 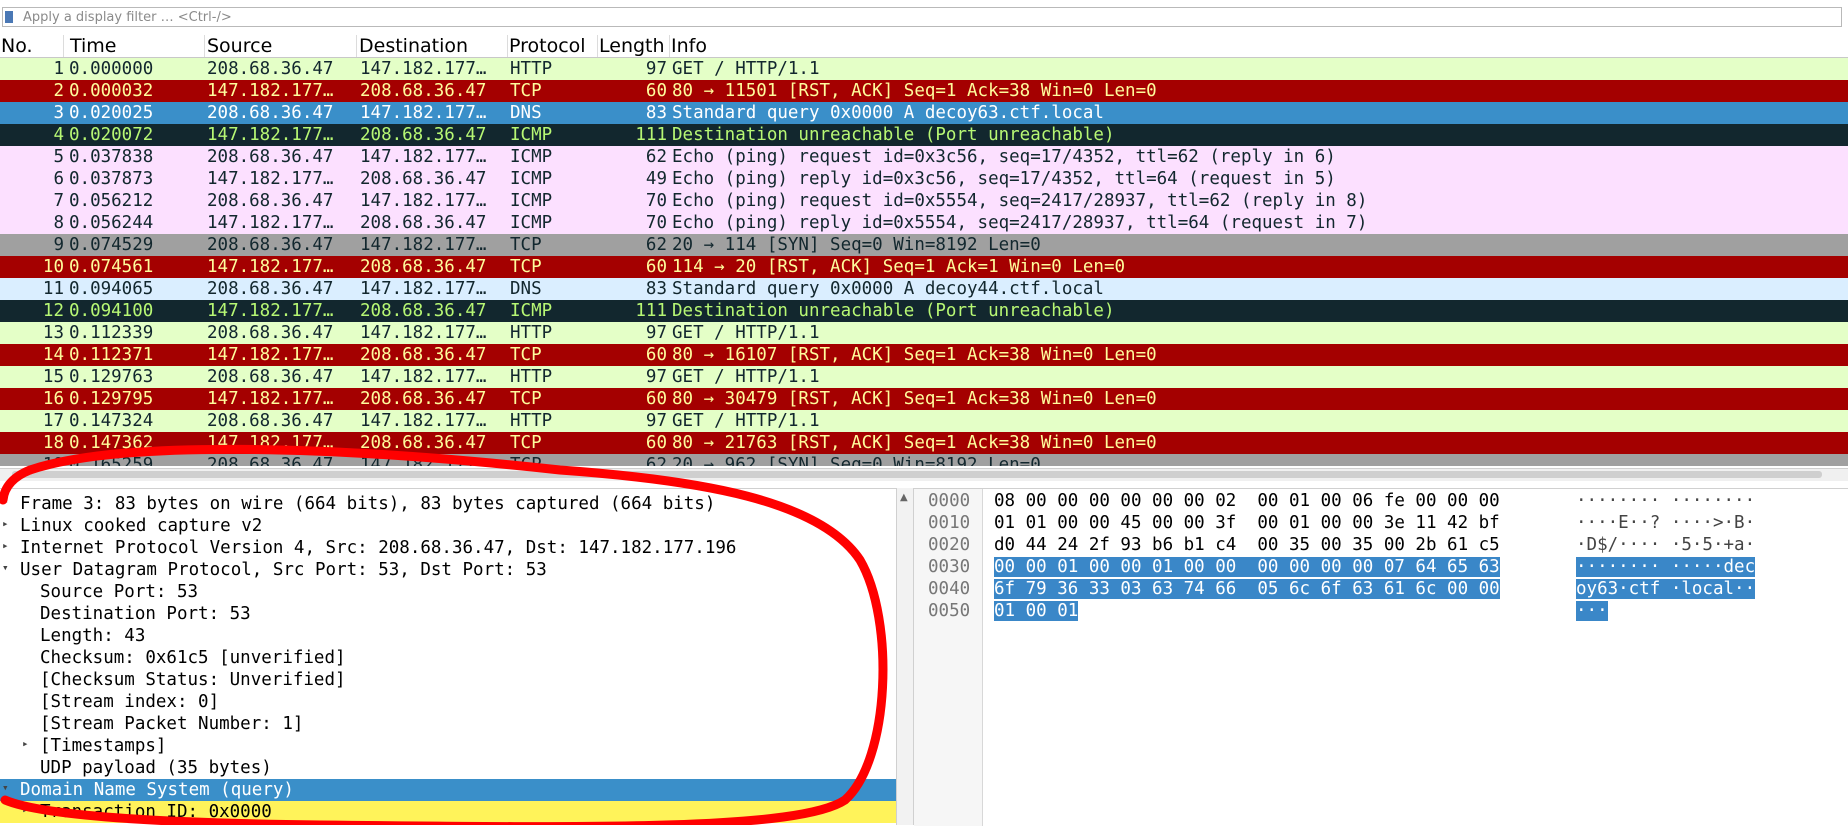 What do you see at coordinates (448, 768) in the screenshot?
I see `detail-tree-item: UDP payload (35 bytes)` at bounding box center [448, 768].